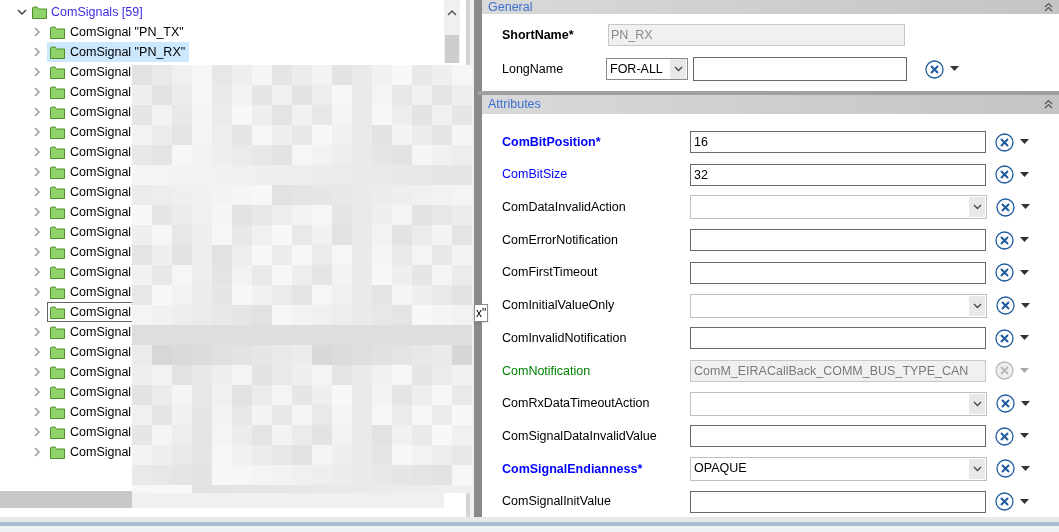  What do you see at coordinates (552, 142) in the screenshot?
I see `attribute-label: ComBitPosition*` at bounding box center [552, 142].